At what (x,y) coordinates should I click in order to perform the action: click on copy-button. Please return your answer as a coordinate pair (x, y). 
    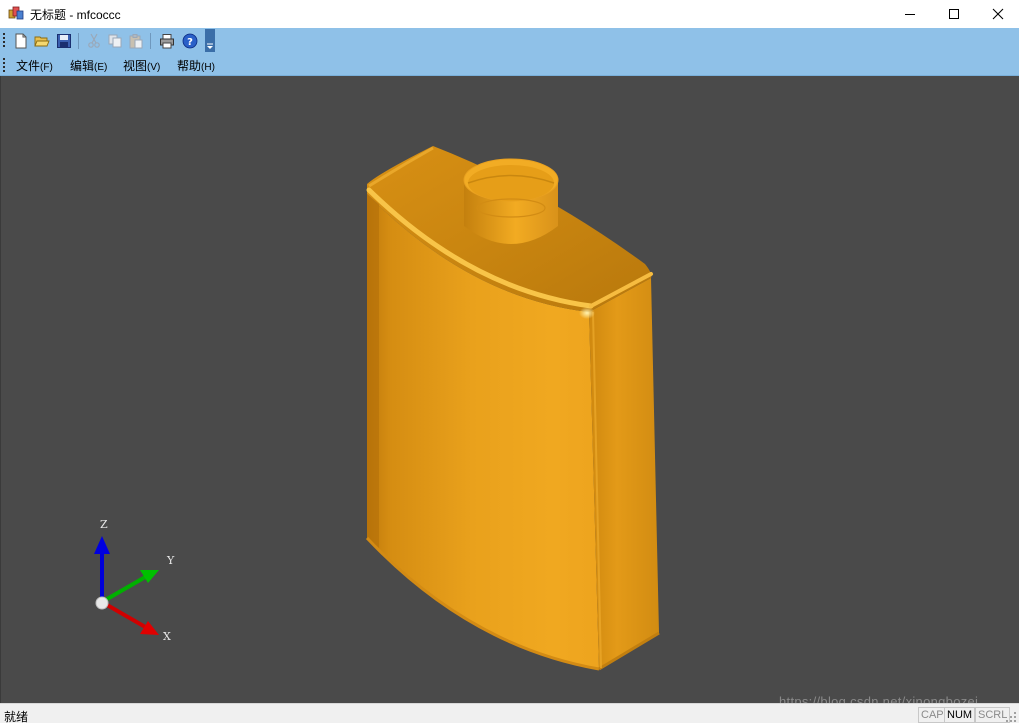
    Looking at the image, I should click on (115, 41).